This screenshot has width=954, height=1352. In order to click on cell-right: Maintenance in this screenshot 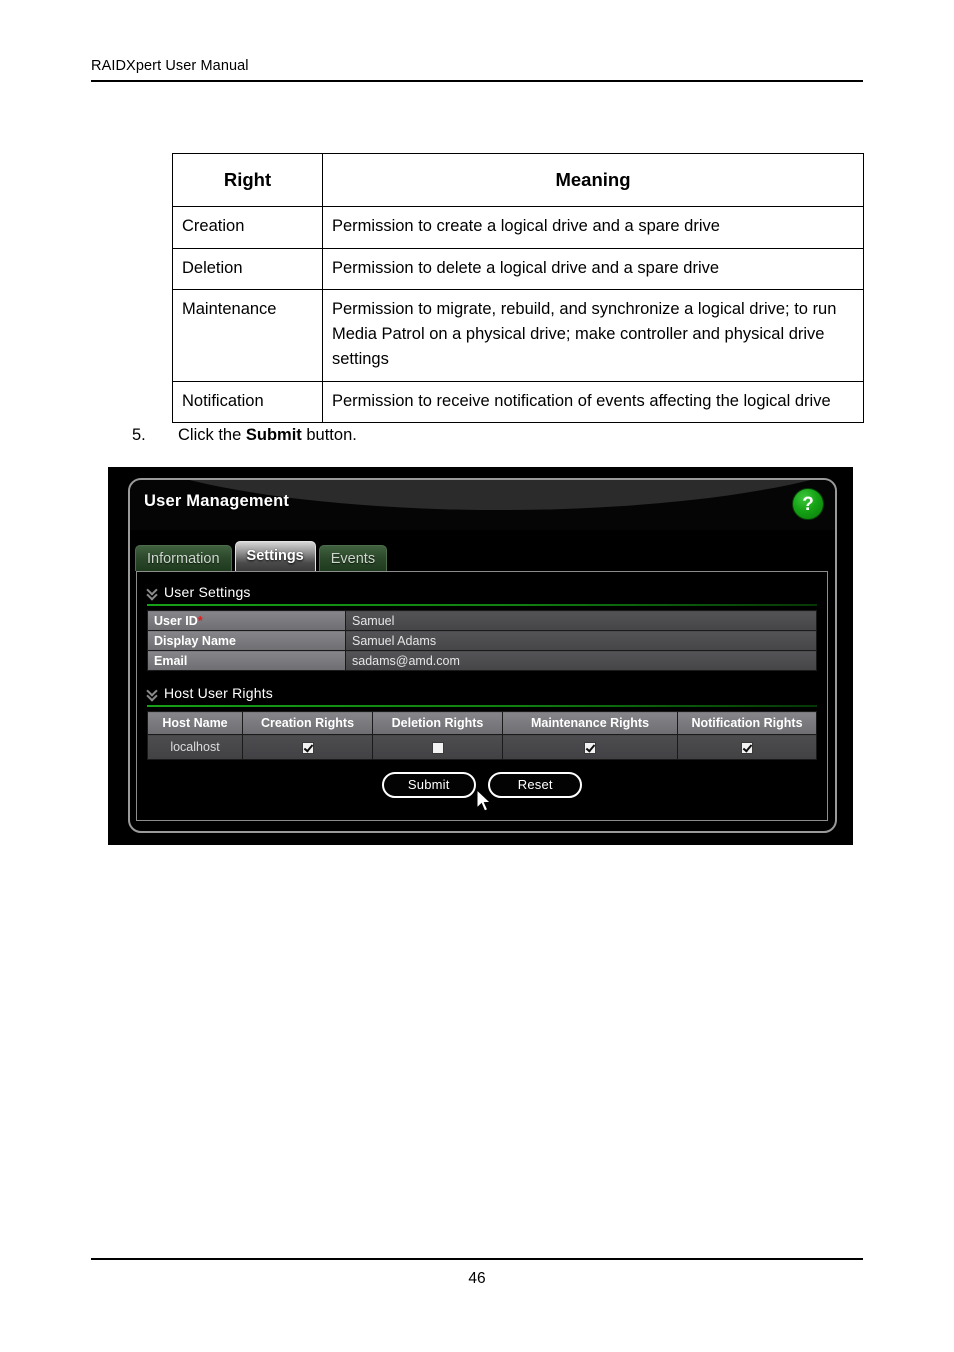, I will do `click(247, 335)`.